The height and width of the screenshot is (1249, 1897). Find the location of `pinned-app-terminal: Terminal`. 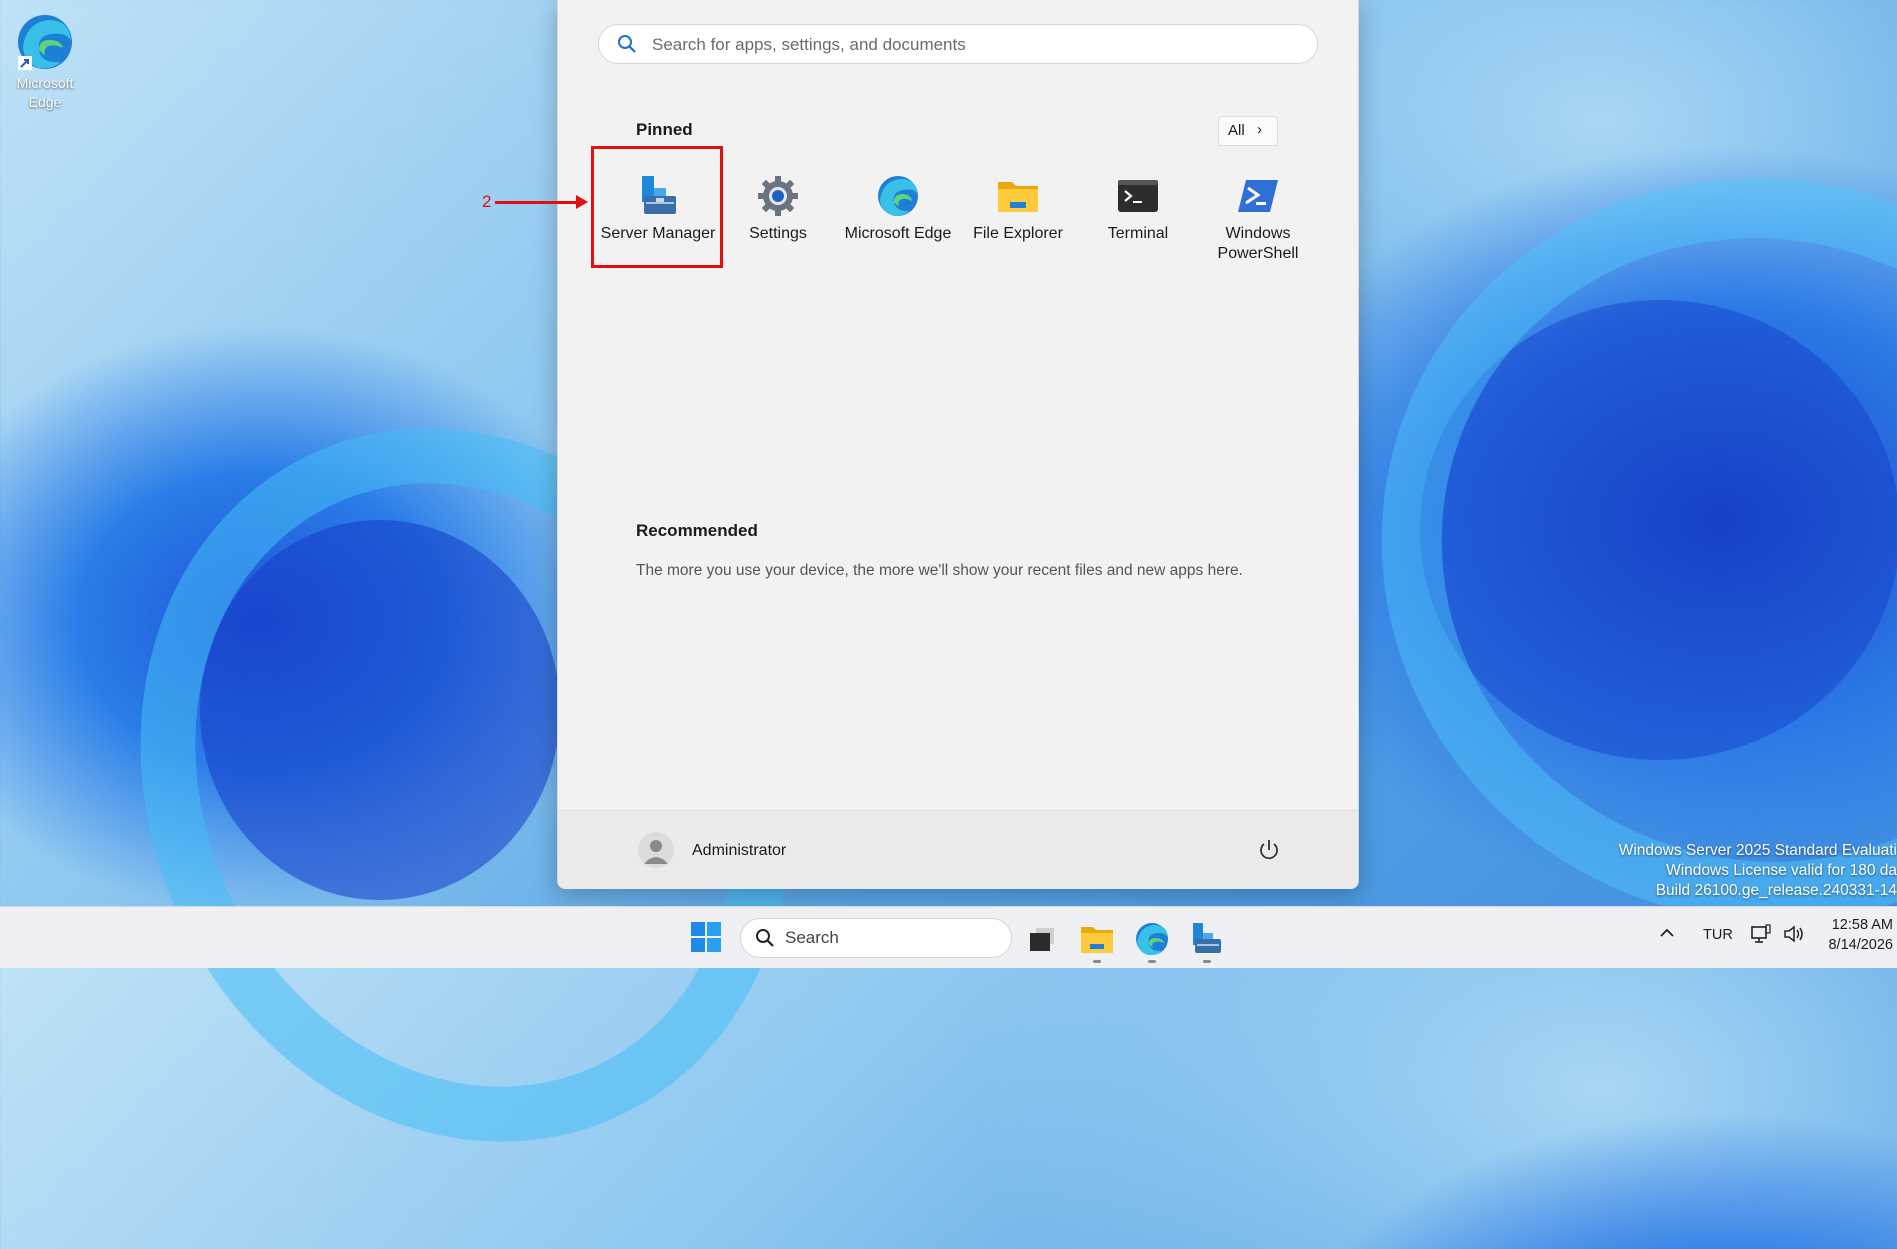

pinned-app-terminal: Terminal is located at coordinates (1138, 206).